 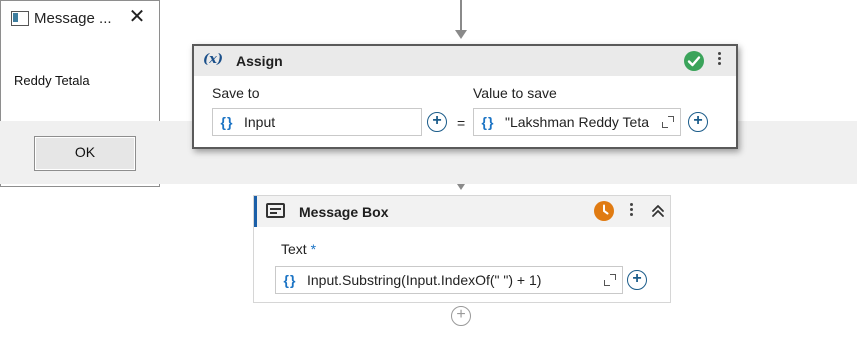 What do you see at coordinates (344, 212) in the screenshot?
I see `message-box-title: Message Box` at bounding box center [344, 212].